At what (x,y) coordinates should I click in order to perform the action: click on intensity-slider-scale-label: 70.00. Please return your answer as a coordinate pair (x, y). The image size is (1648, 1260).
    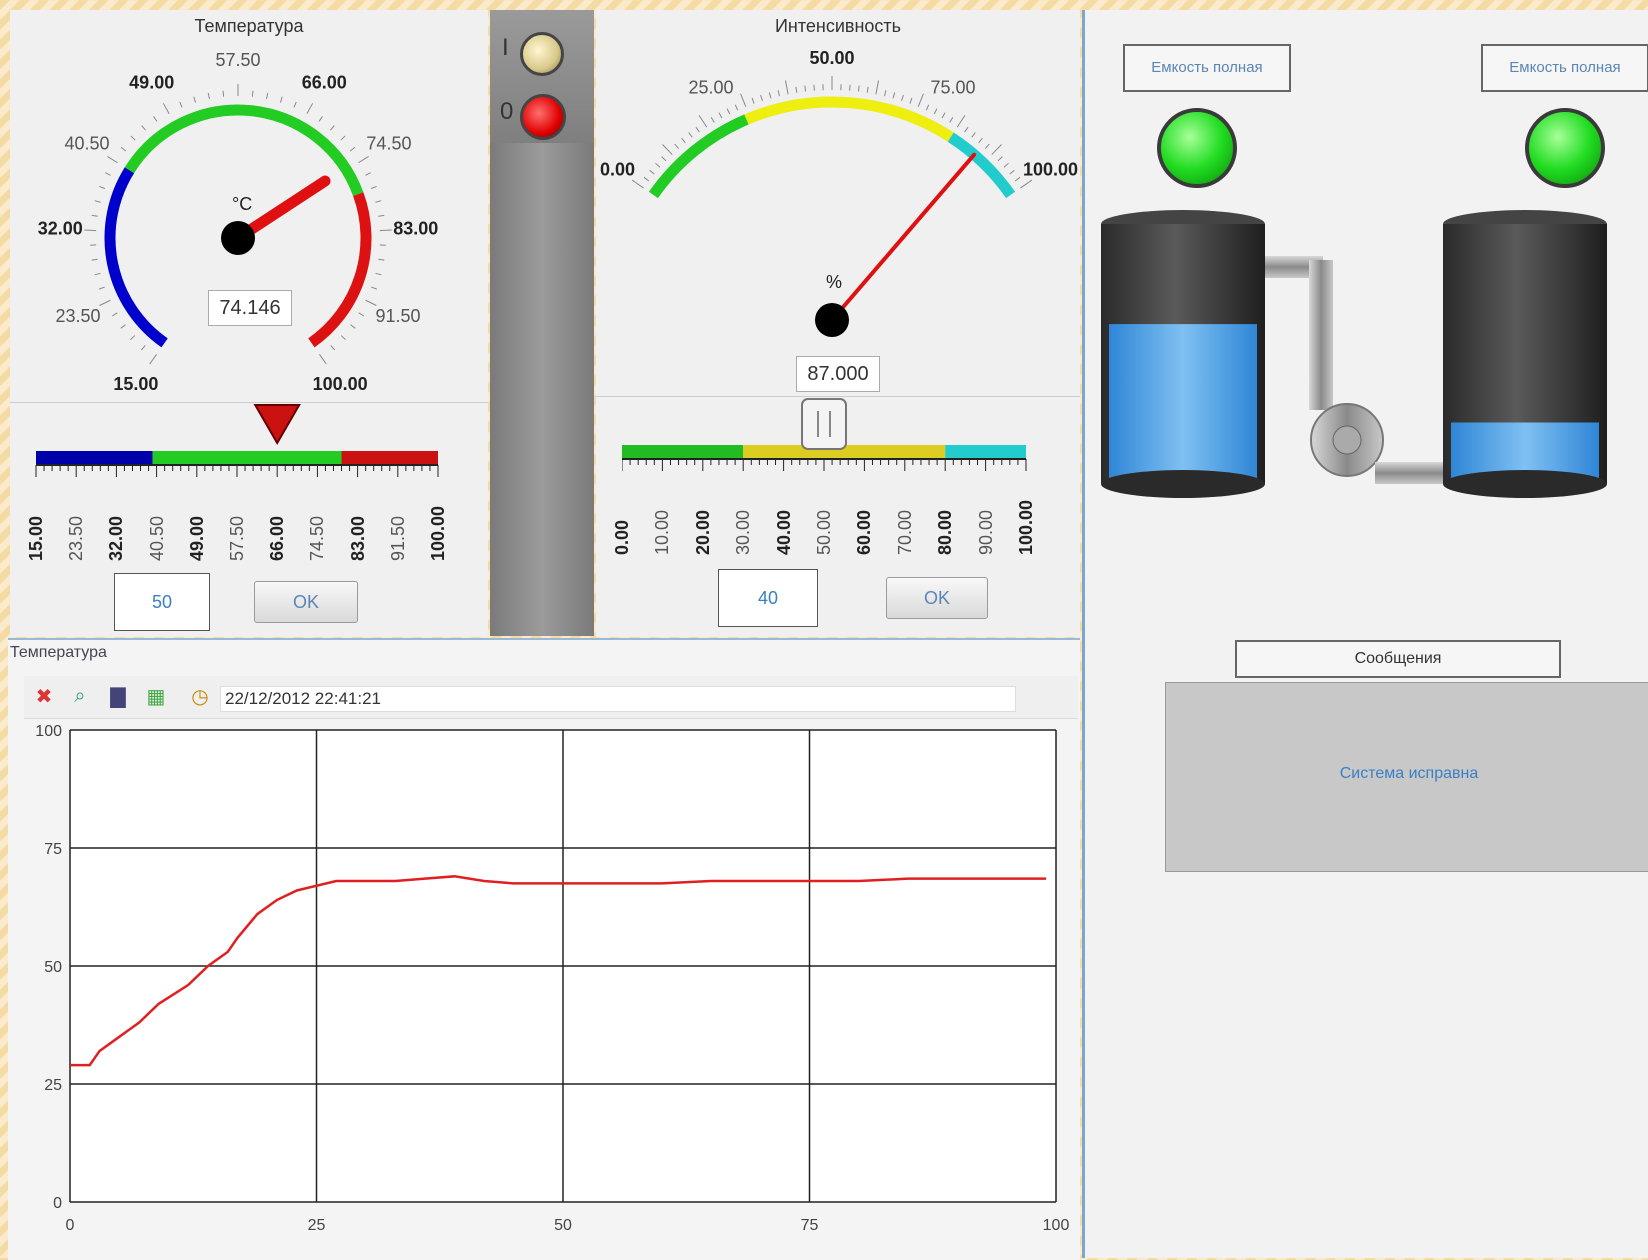
    Looking at the image, I should click on (905, 532).